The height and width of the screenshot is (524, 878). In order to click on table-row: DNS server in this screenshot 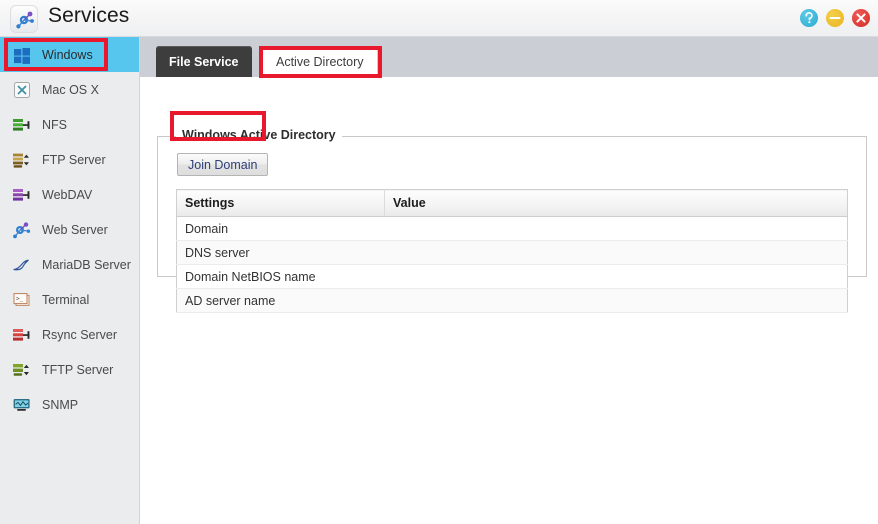, I will do `click(512, 252)`.